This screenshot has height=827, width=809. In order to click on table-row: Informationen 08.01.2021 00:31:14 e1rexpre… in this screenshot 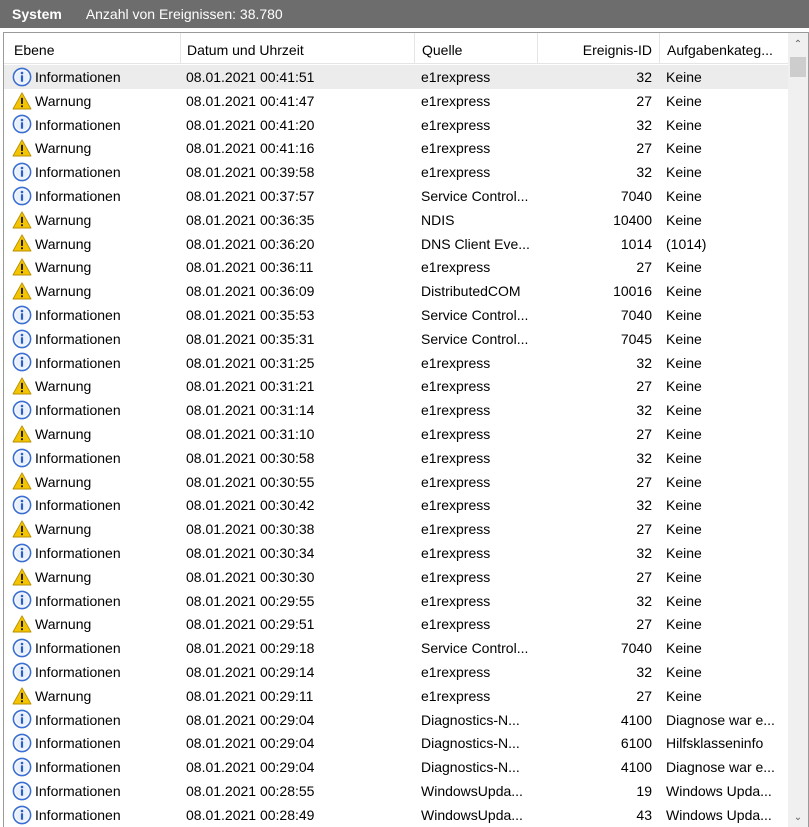, I will do `click(396, 410)`.